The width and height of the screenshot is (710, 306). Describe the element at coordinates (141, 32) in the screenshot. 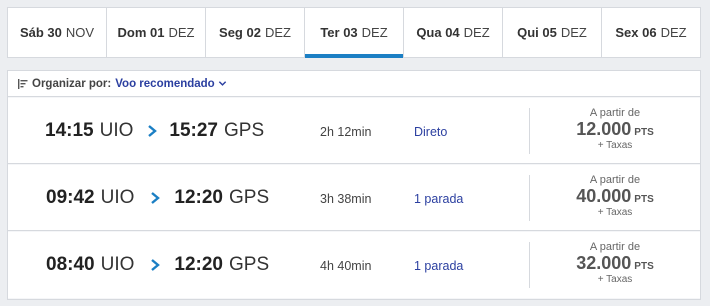

I see `date-tab-day: Dom 01` at that location.